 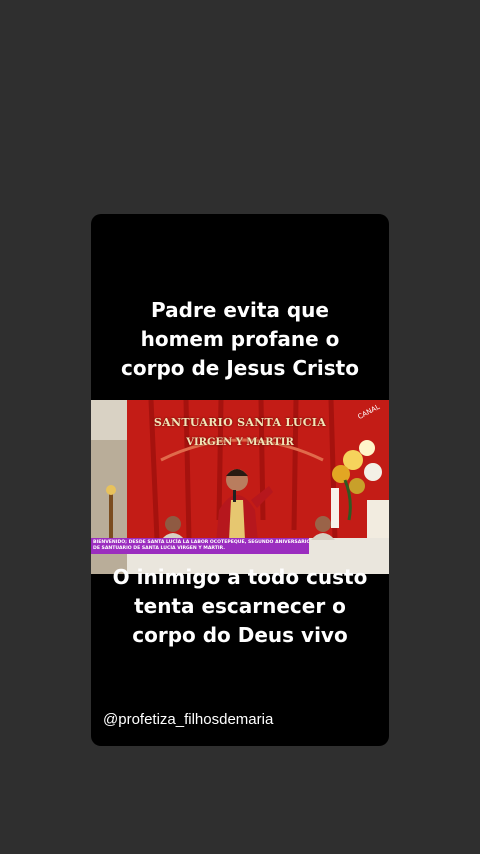 I want to click on account-handle-link: @profetiza_filhosdemaria, so click(x=188, y=719).